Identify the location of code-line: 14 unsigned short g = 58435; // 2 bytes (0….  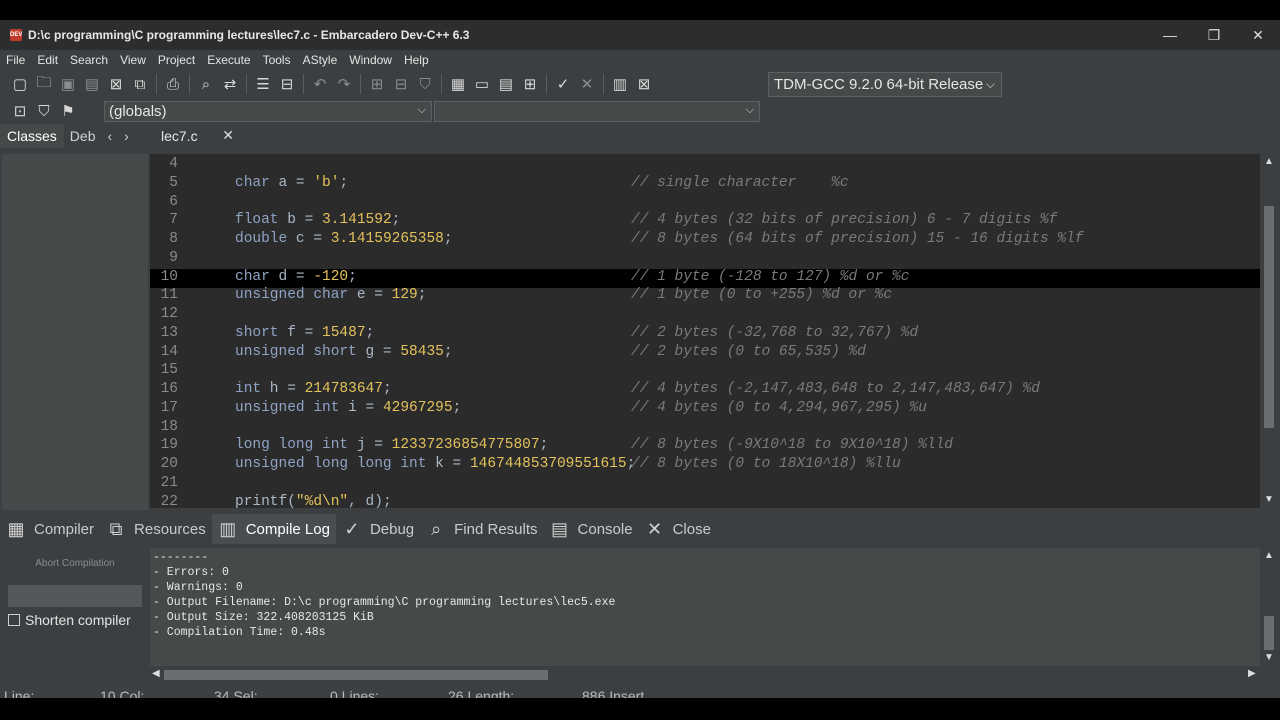
(705, 353).